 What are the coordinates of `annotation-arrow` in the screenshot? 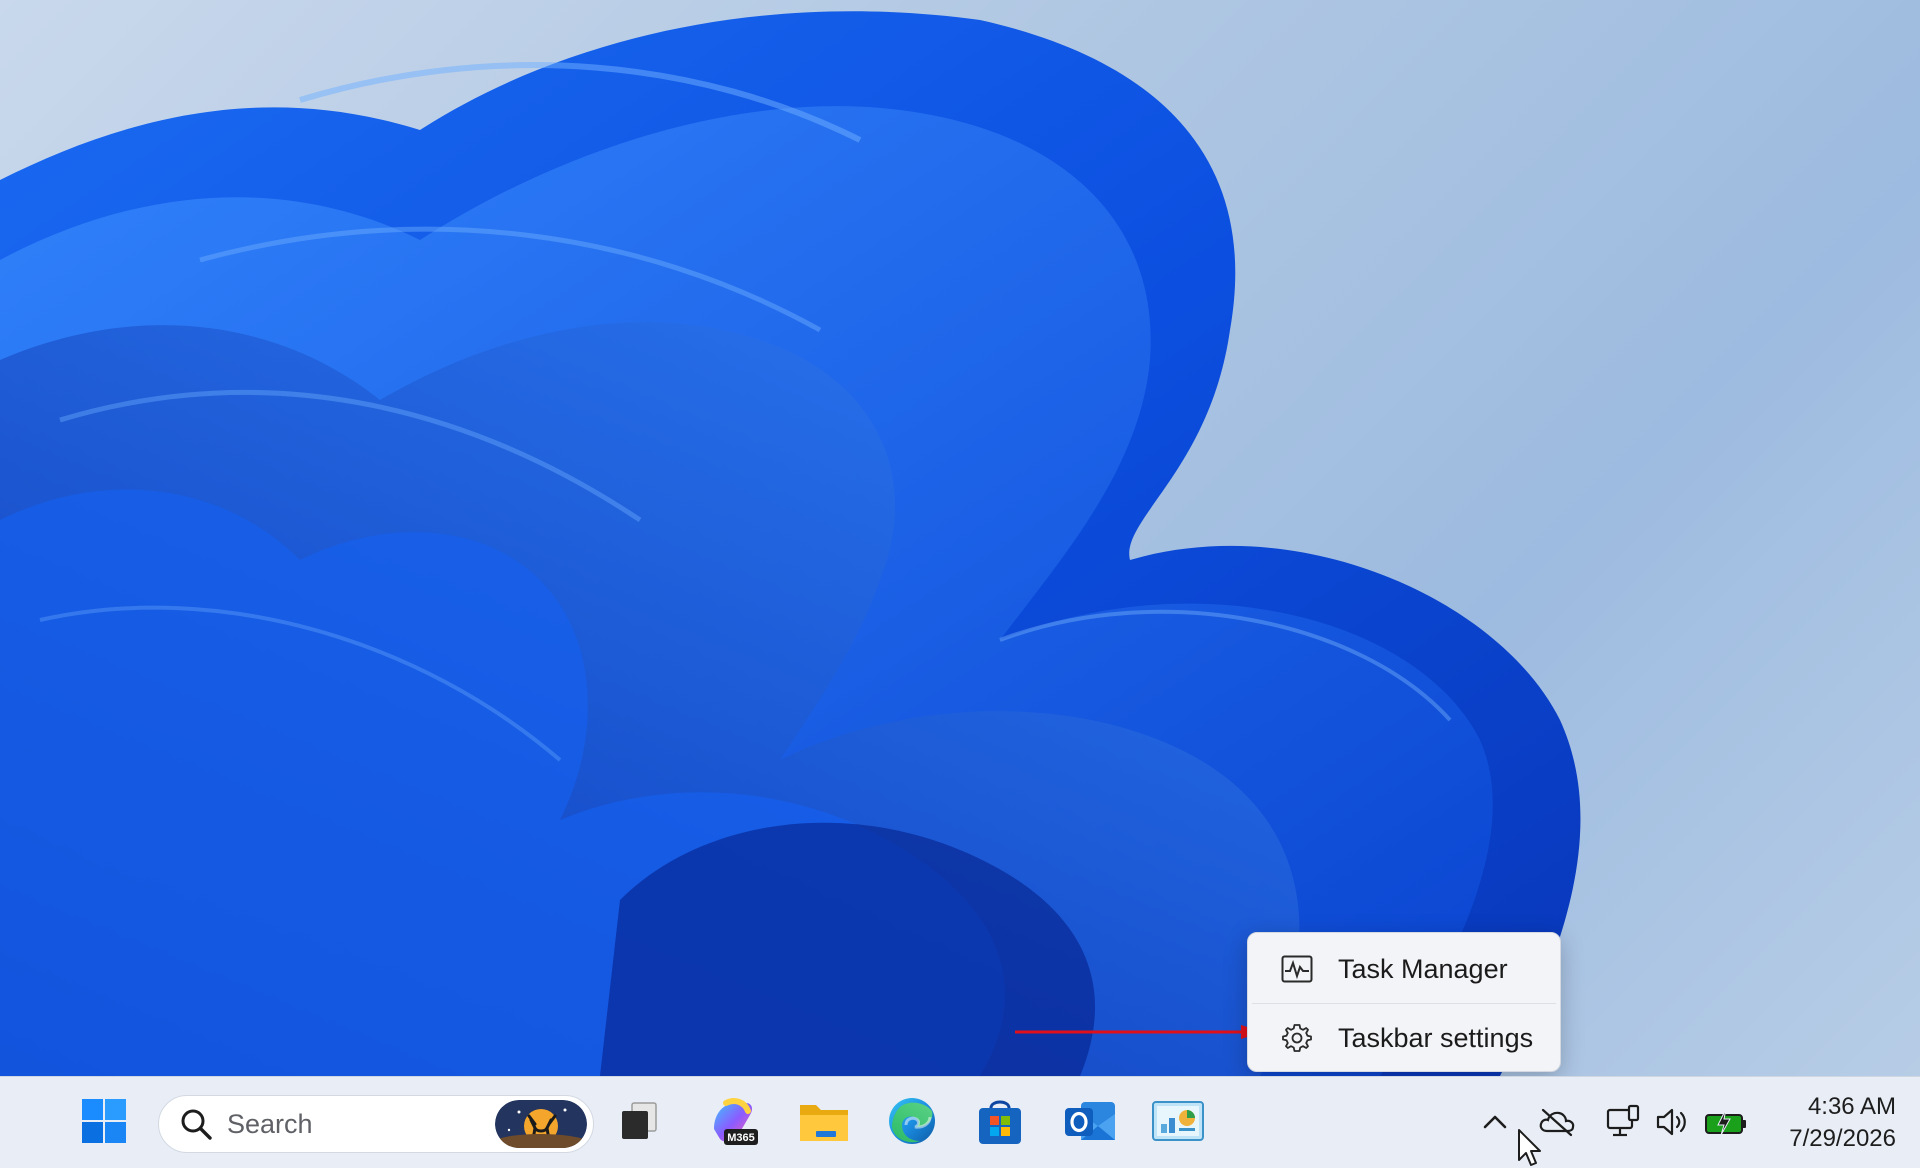 It's located at (1139, 1032).